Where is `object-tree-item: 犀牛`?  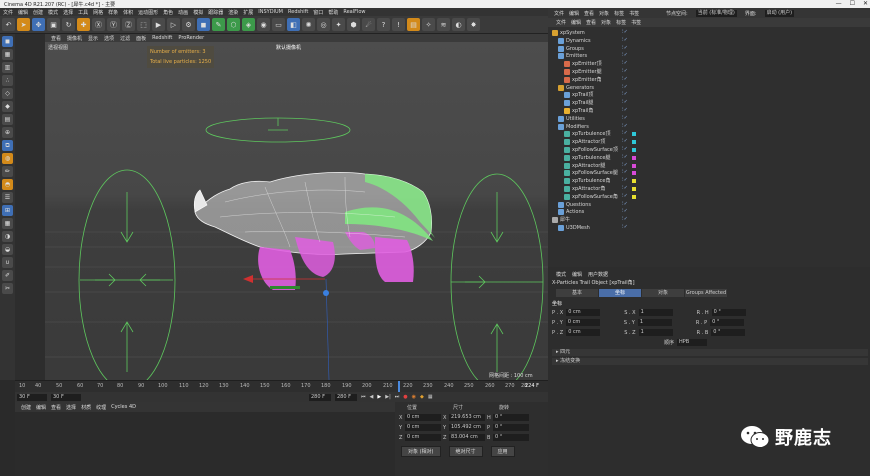 object-tree-item: 犀牛 is located at coordinates (561, 220).